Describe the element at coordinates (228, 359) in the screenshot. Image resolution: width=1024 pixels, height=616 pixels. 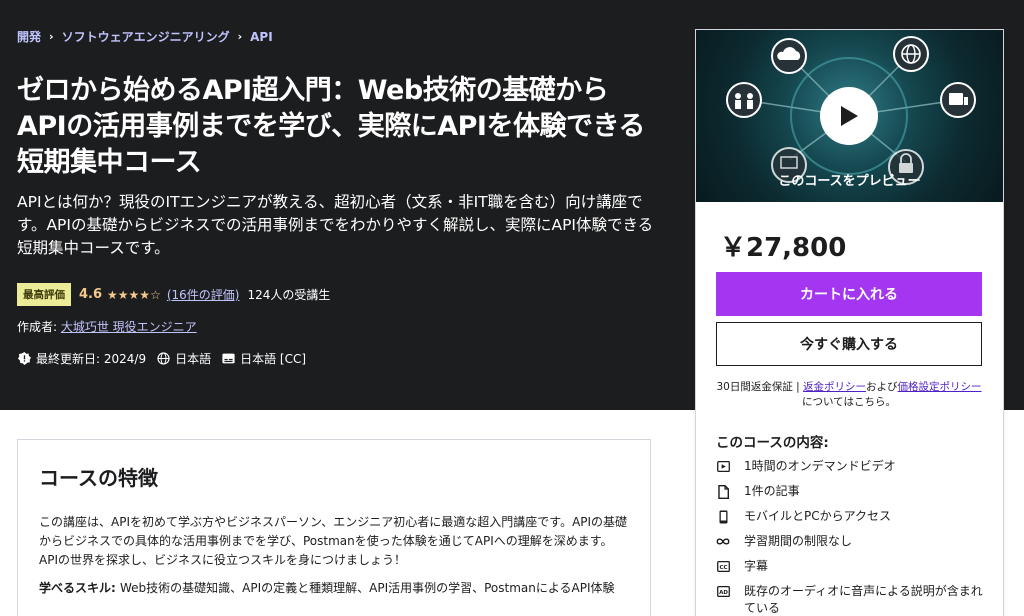
I see `captions-icon` at that location.